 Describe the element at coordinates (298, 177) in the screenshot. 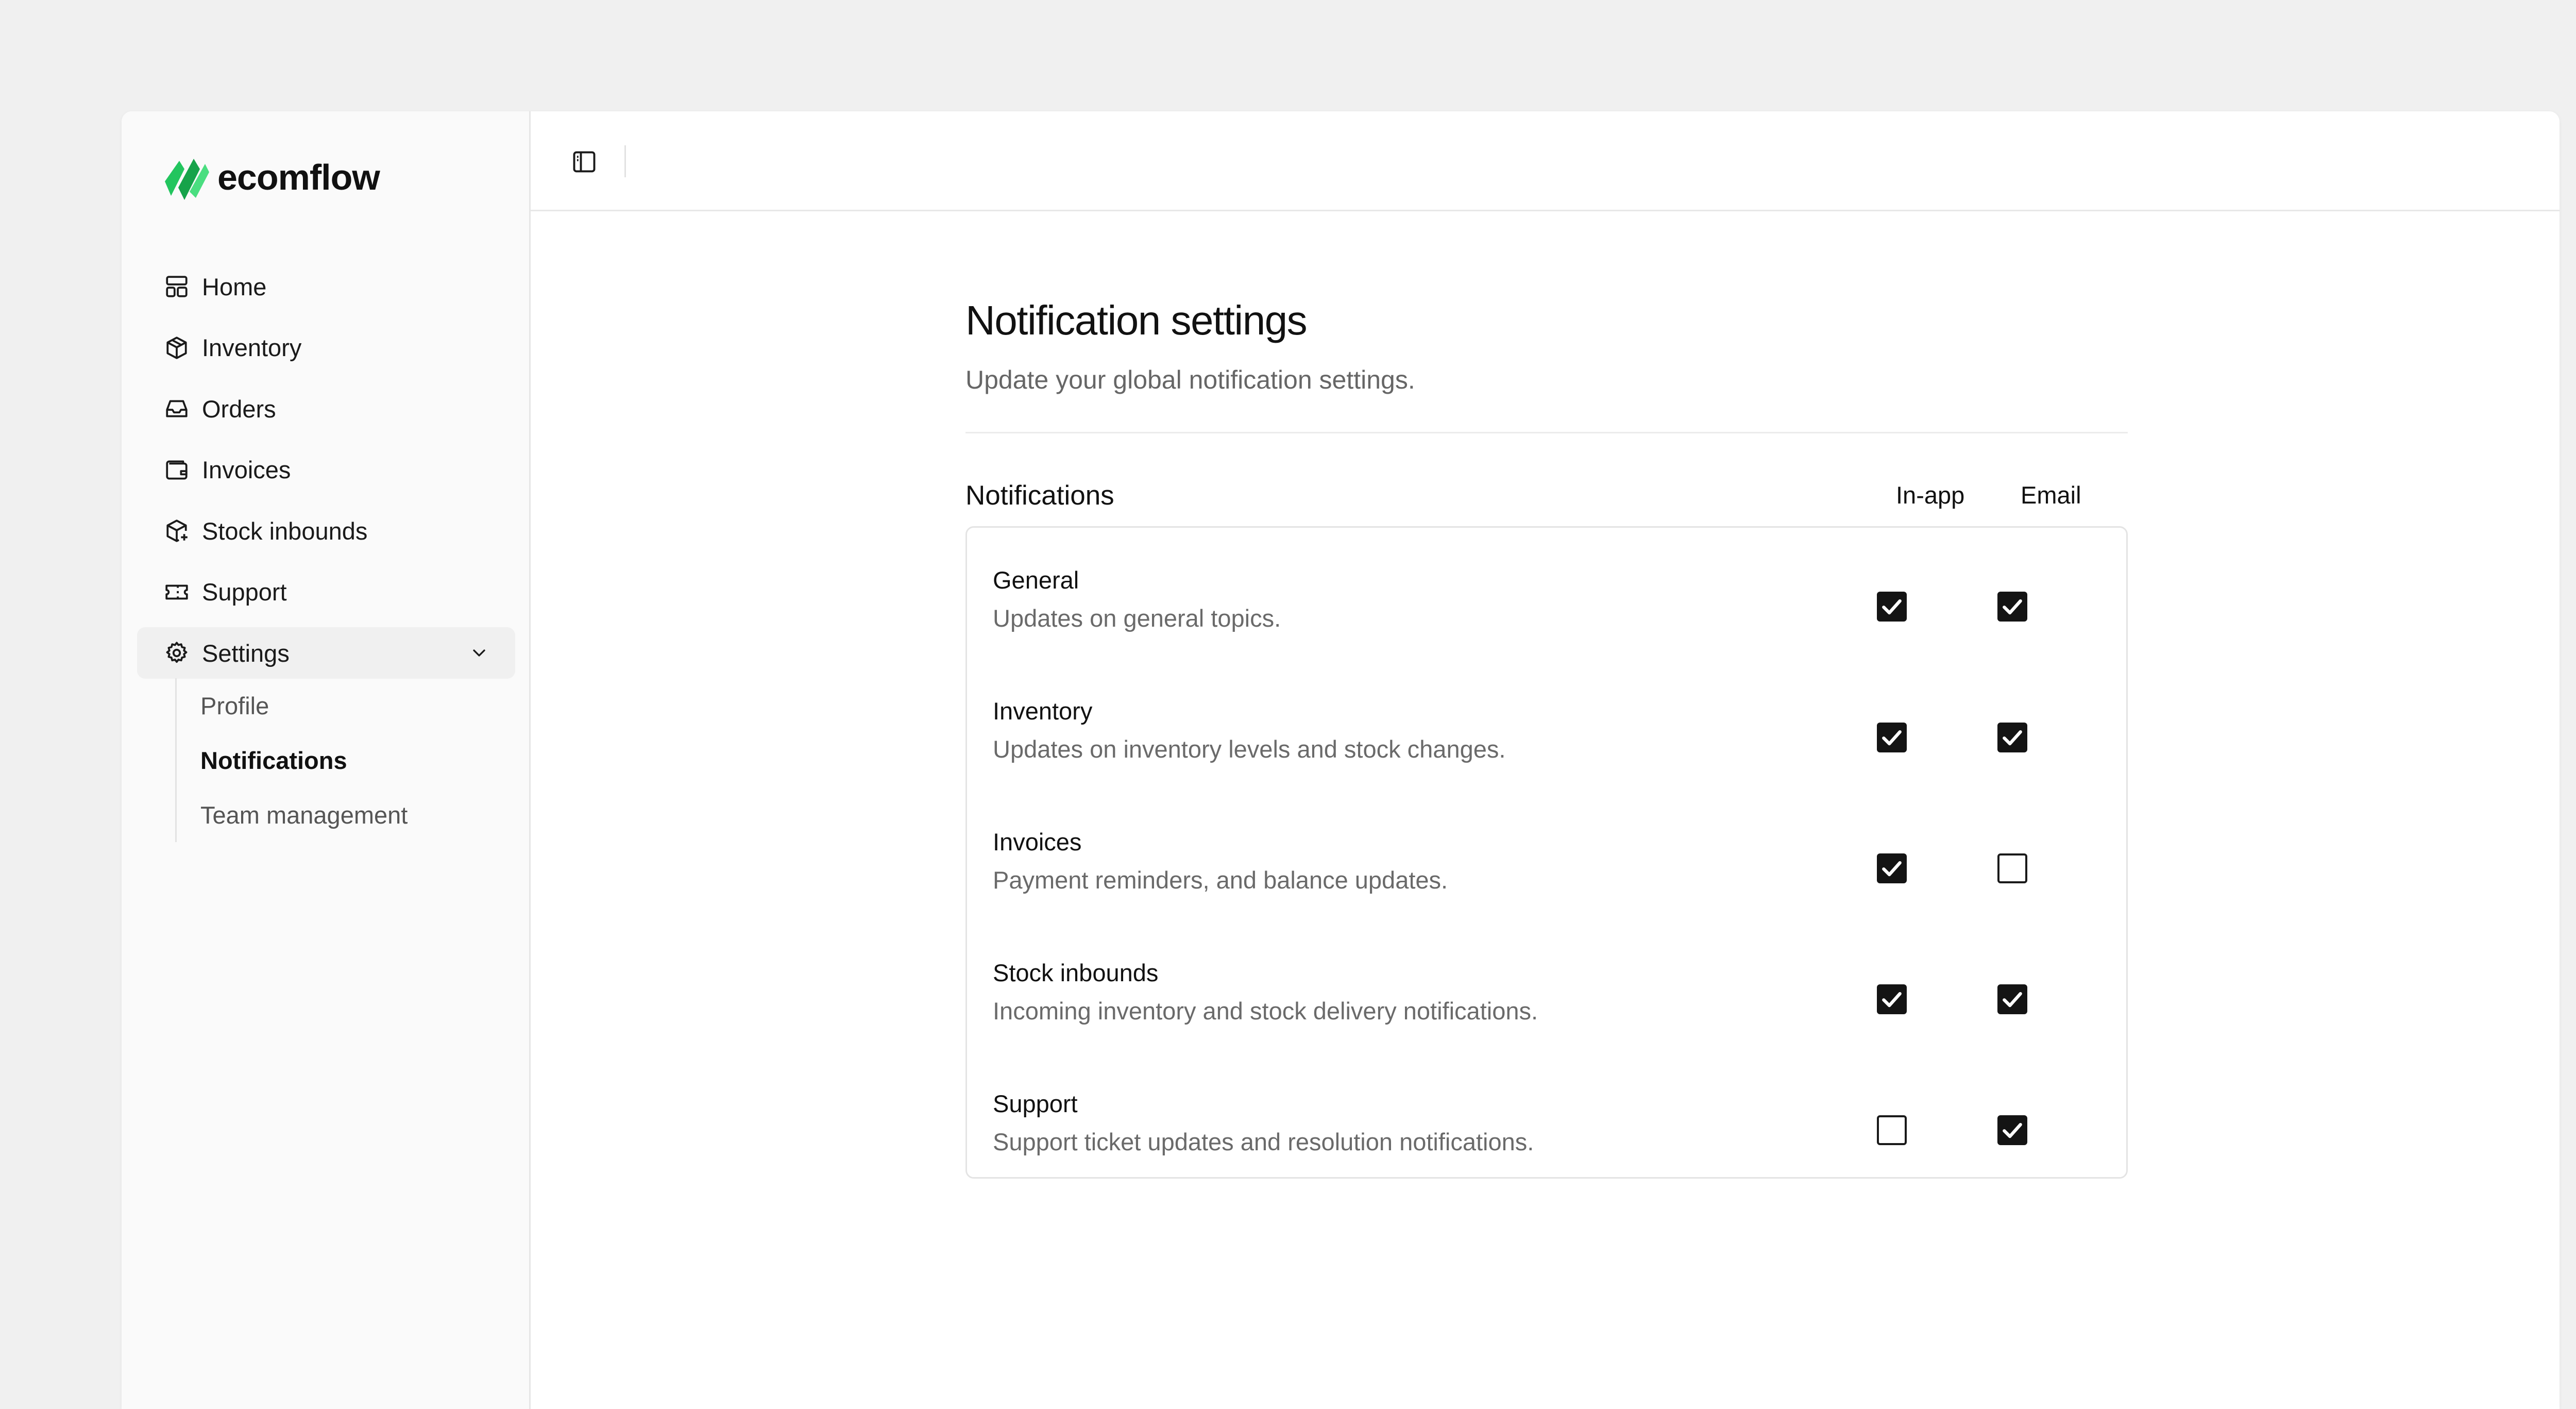

I see `brand-name: ecomflow` at that location.